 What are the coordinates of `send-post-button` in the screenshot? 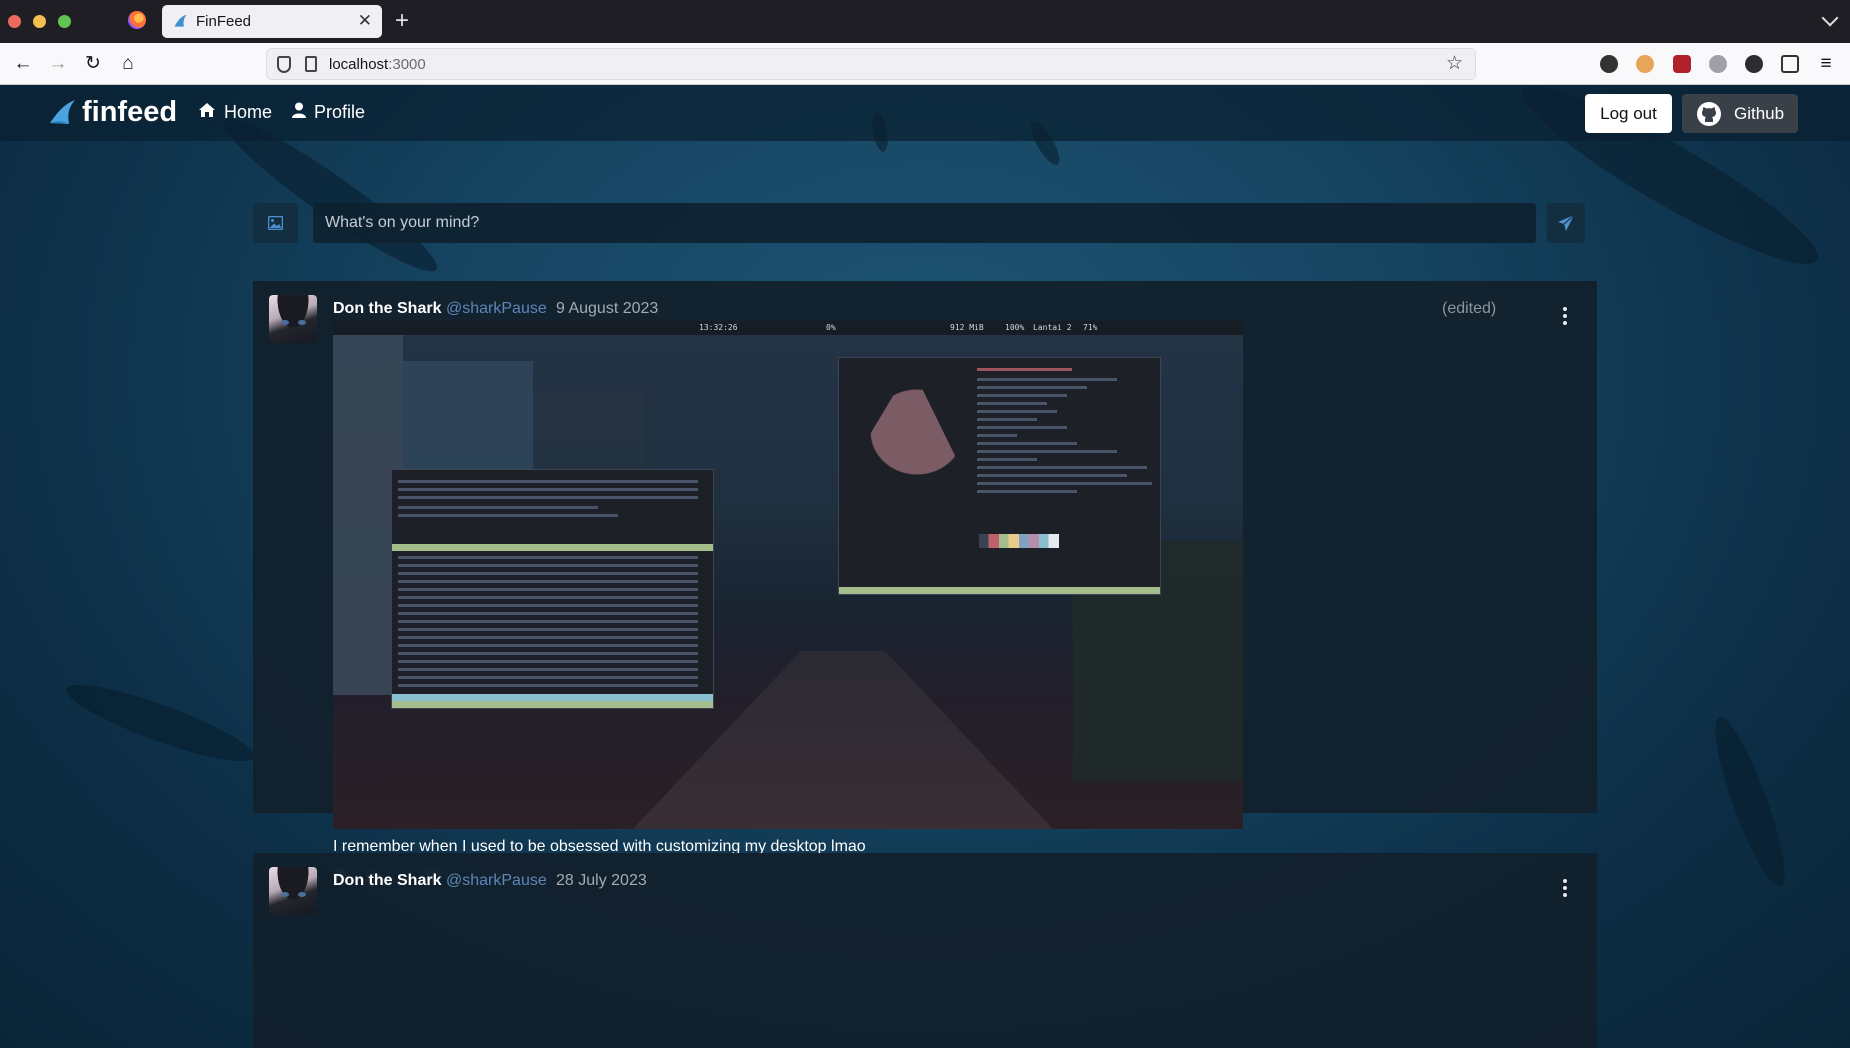 It's located at (1566, 223).